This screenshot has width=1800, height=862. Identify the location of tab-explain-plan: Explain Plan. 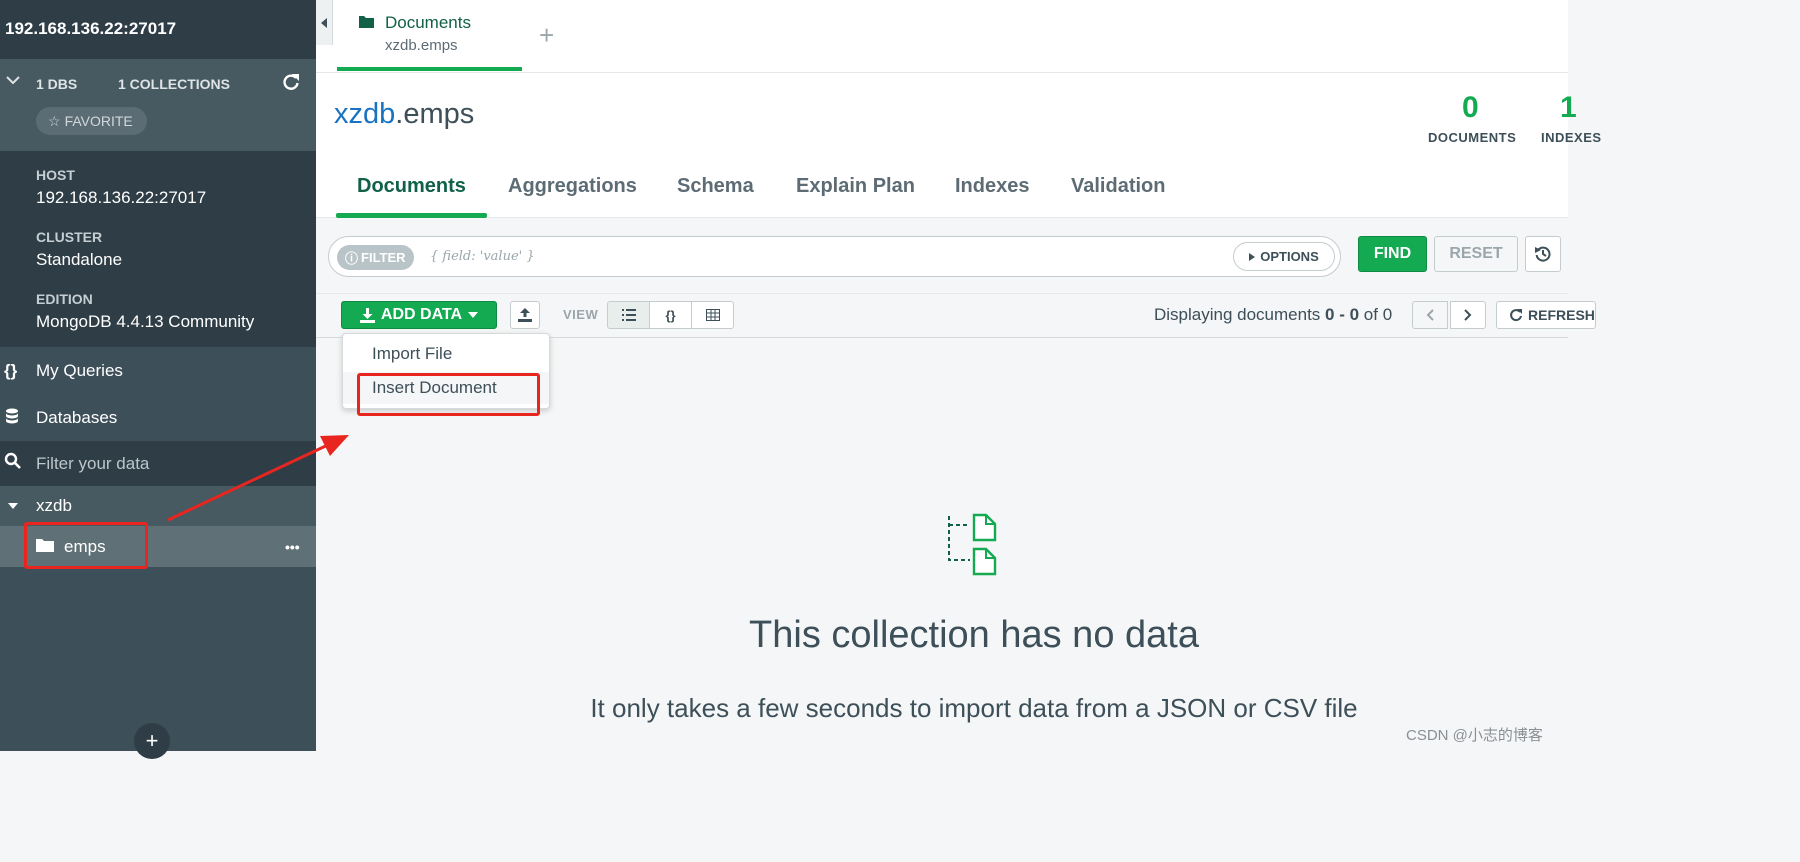
(855, 186).